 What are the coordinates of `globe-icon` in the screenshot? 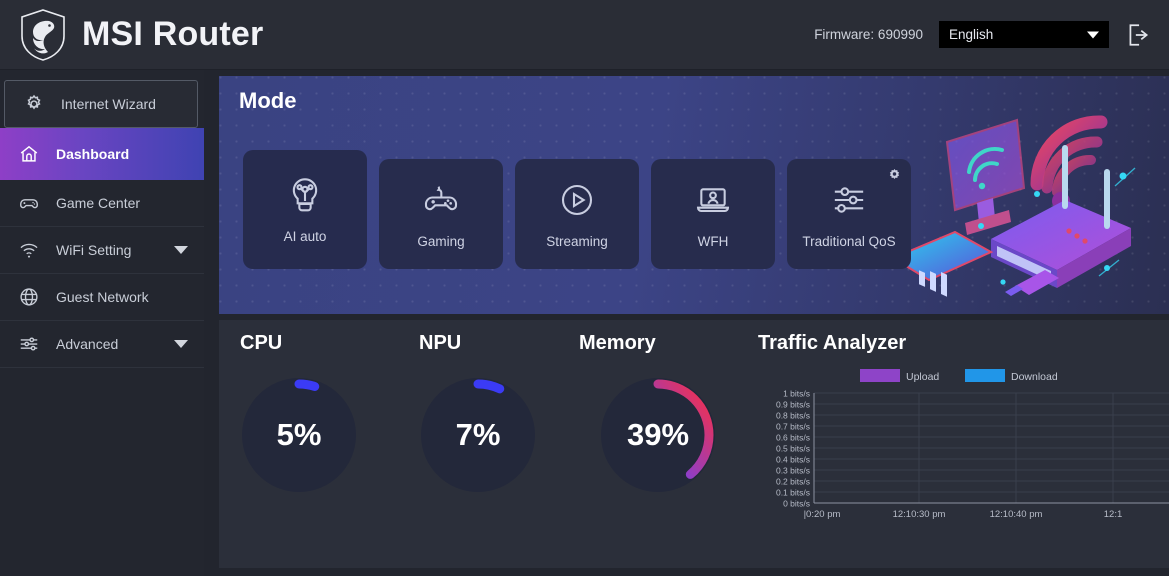 It's located at (29, 297).